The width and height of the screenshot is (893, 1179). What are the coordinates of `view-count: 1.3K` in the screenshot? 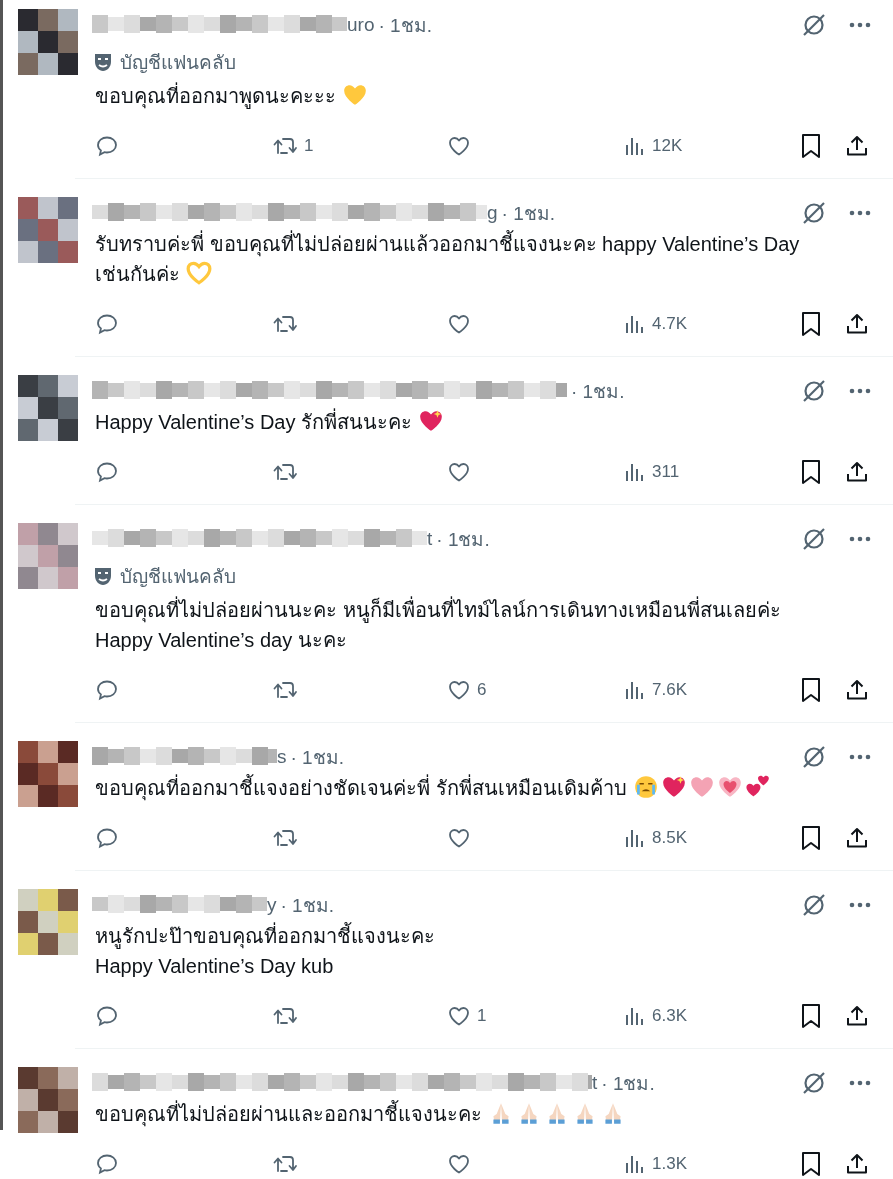 It's located at (669, 1164).